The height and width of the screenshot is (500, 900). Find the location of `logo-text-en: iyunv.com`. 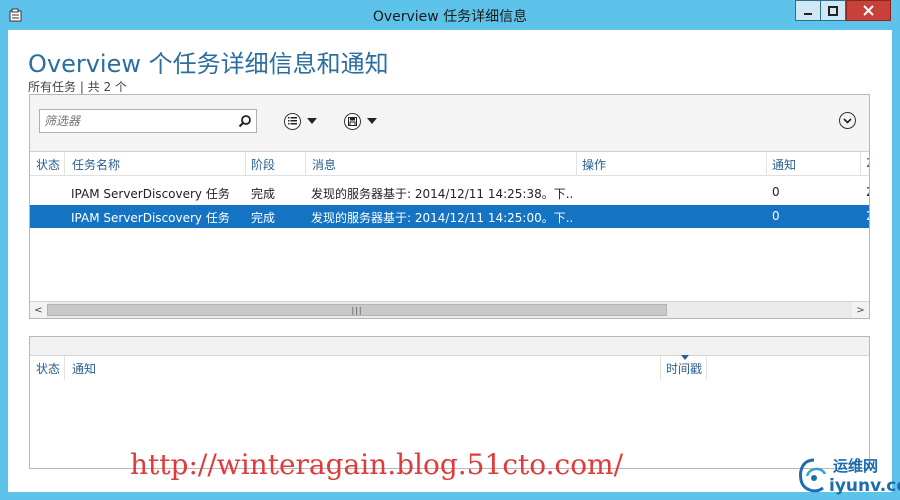

logo-text-en: iyunv.com is located at coordinates (864, 486).